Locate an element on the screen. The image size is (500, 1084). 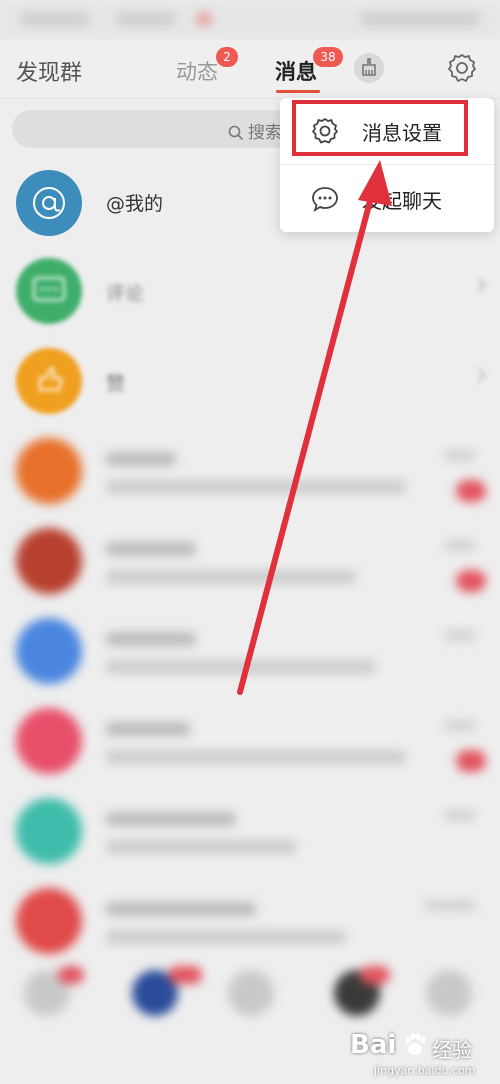
row-title: @我的 is located at coordinates (135, 204).